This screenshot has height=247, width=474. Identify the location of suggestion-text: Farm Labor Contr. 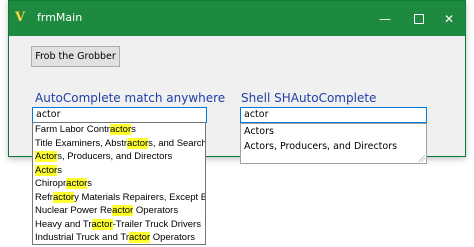
(72, 129).